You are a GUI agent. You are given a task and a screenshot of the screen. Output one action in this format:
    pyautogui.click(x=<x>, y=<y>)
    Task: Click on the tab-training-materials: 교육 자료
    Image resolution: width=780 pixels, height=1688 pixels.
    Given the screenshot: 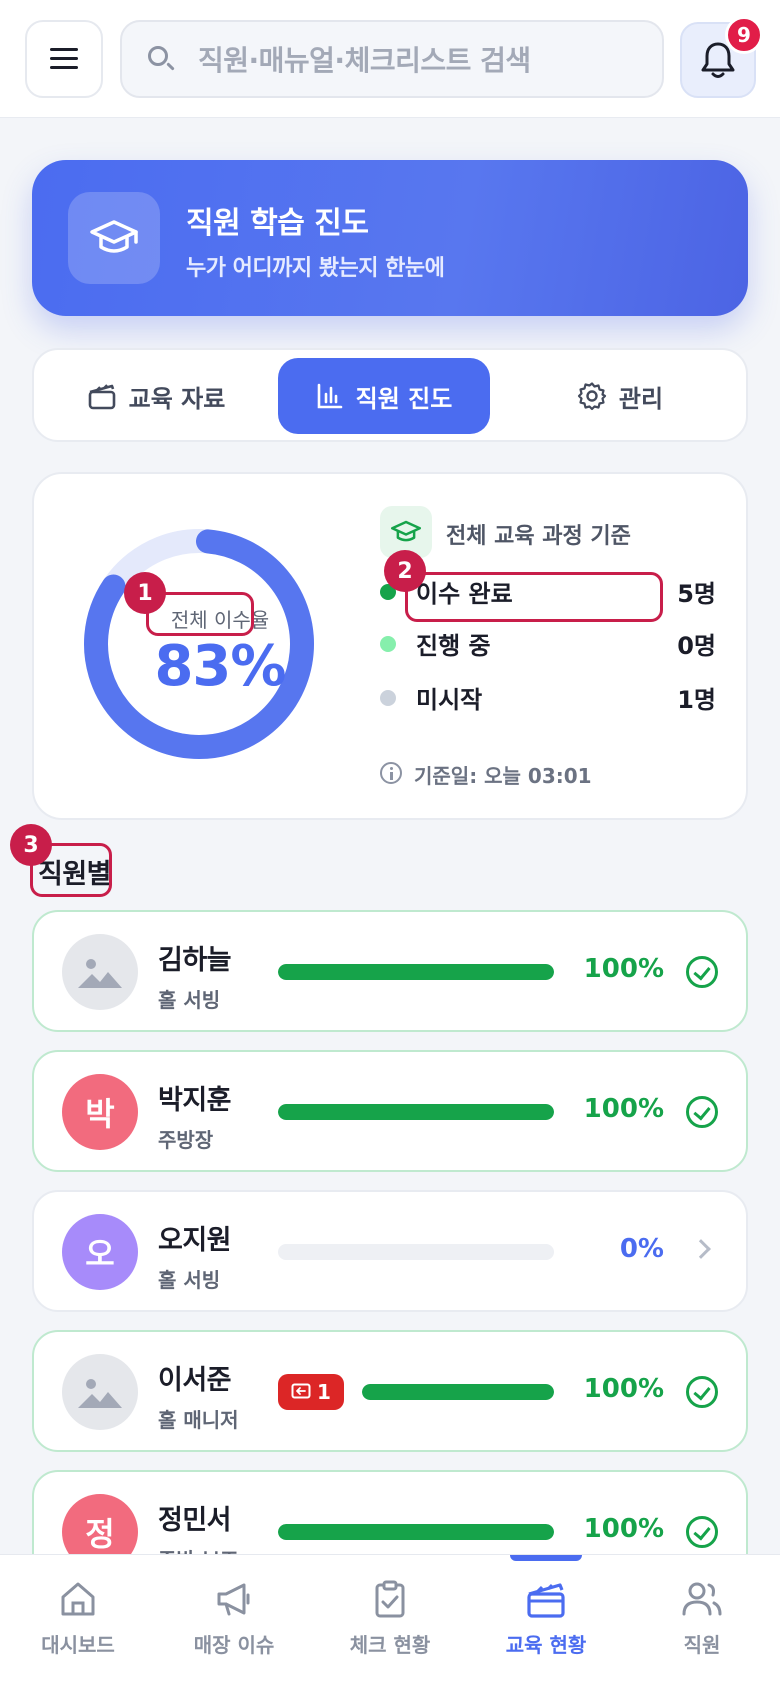 What is the action you would take?
    pyautogui.click(x=156, y=396)
    